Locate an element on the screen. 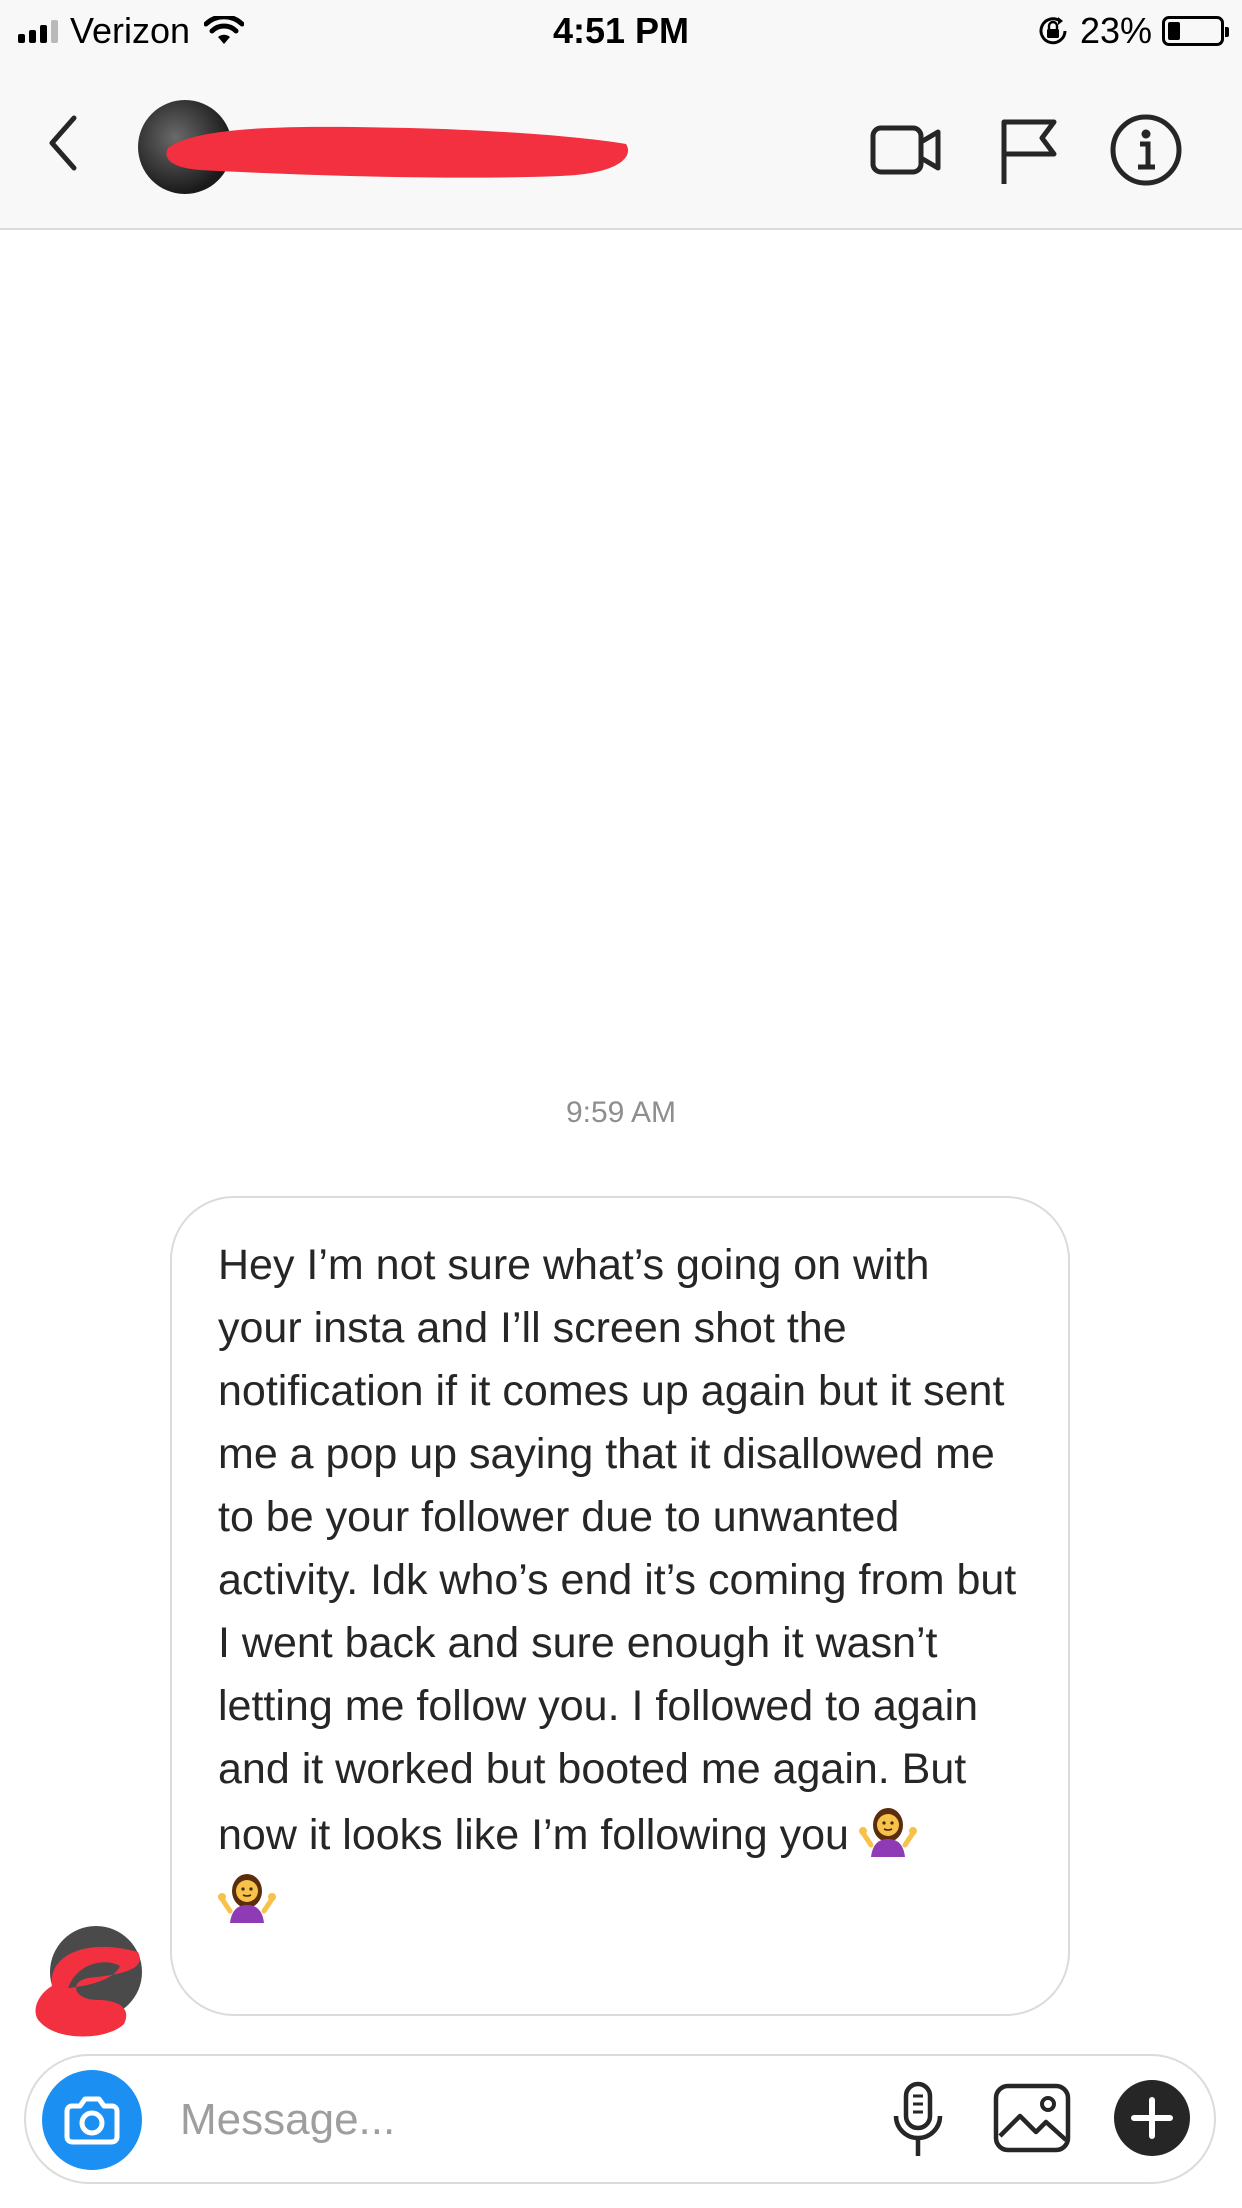 This screenshot has width=1242, height=2208. camera-icon is located at coordinates (92, 2120).